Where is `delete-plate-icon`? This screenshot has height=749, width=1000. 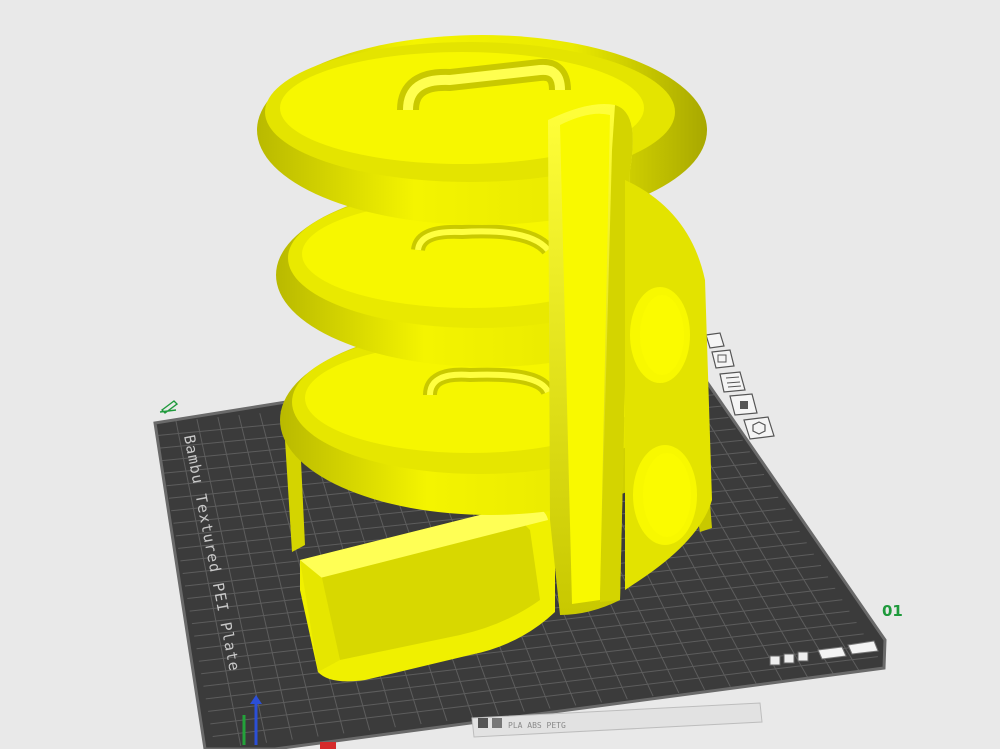
delete-plate-icon is located at coordinates (775, 660).